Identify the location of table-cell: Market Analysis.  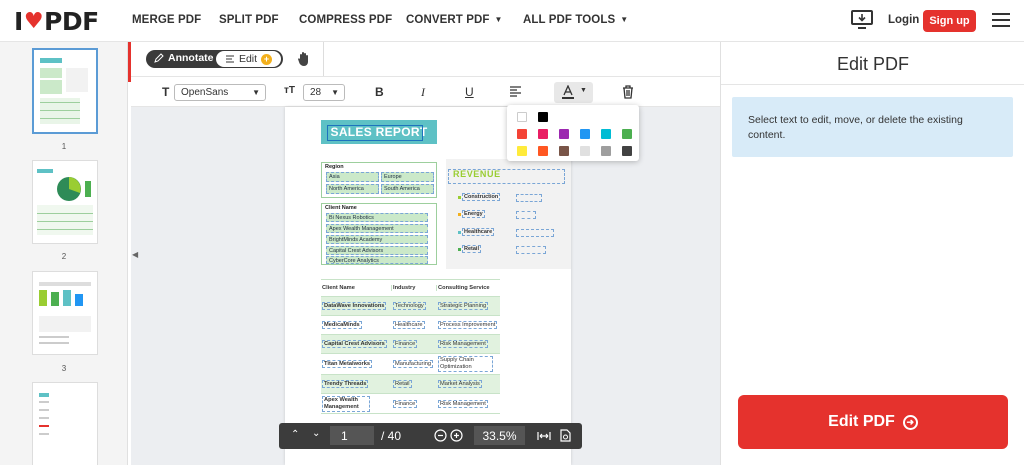
(469, 384).